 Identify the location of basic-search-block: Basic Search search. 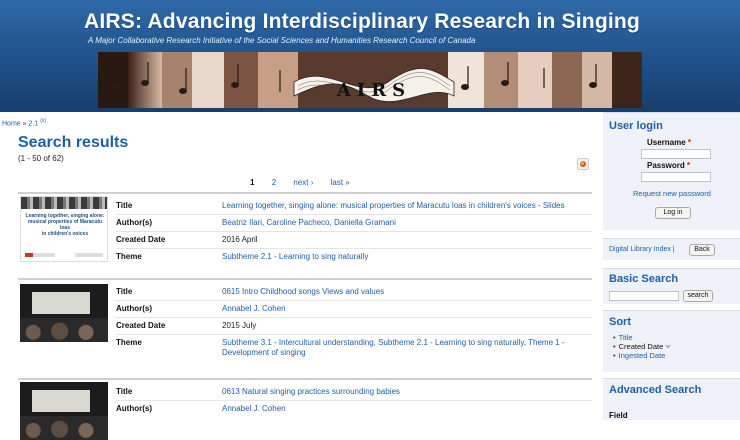
(671, 286).